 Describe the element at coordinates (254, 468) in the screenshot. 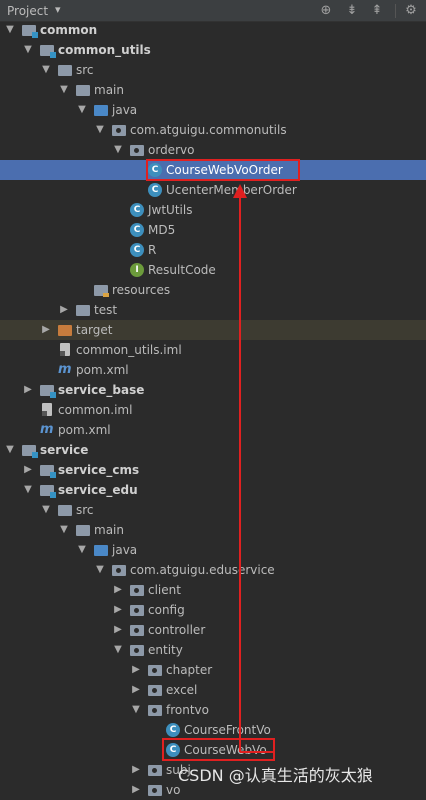

I see `annotation-arrow` at that location.